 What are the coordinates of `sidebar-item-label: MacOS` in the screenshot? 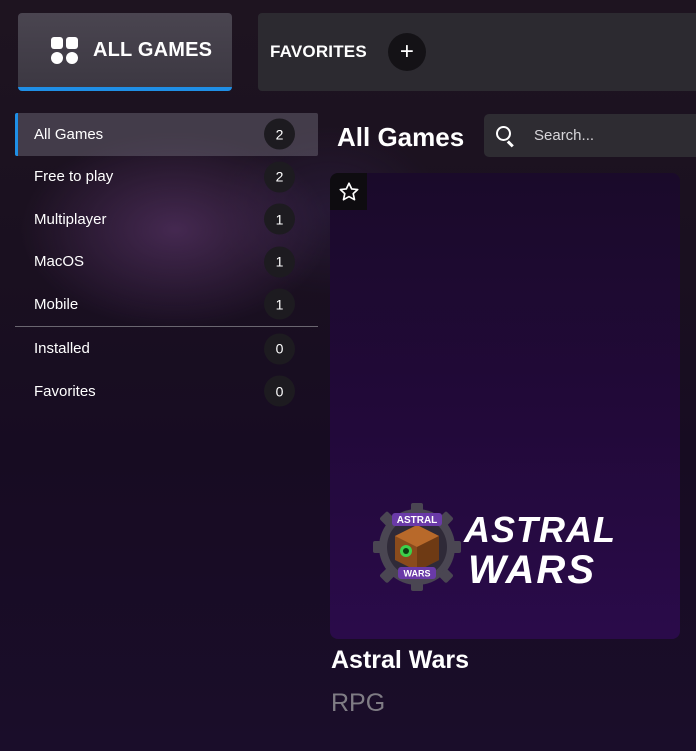 It's located at (59, 262).